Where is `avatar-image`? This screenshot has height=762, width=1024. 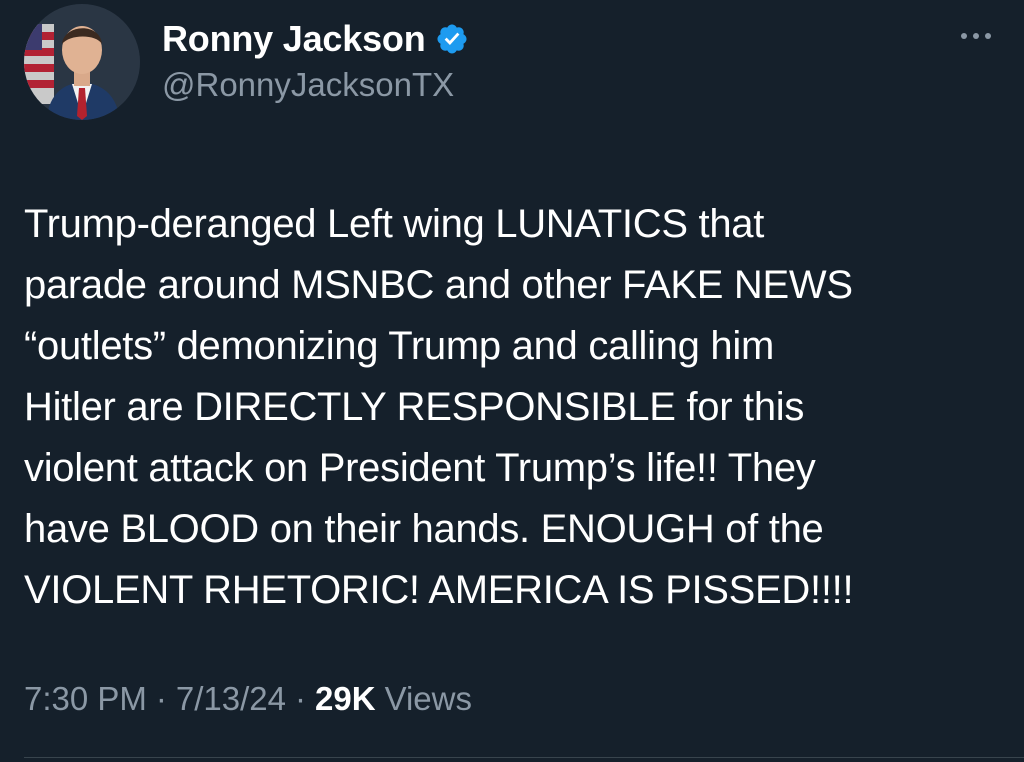
avatar-image is located at coordinates (82, 62).